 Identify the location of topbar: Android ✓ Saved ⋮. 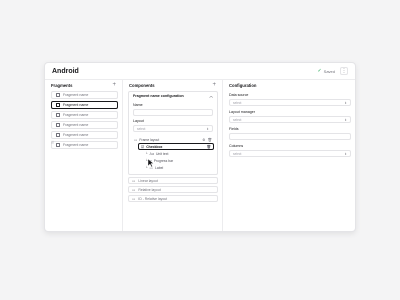
(200, 71).